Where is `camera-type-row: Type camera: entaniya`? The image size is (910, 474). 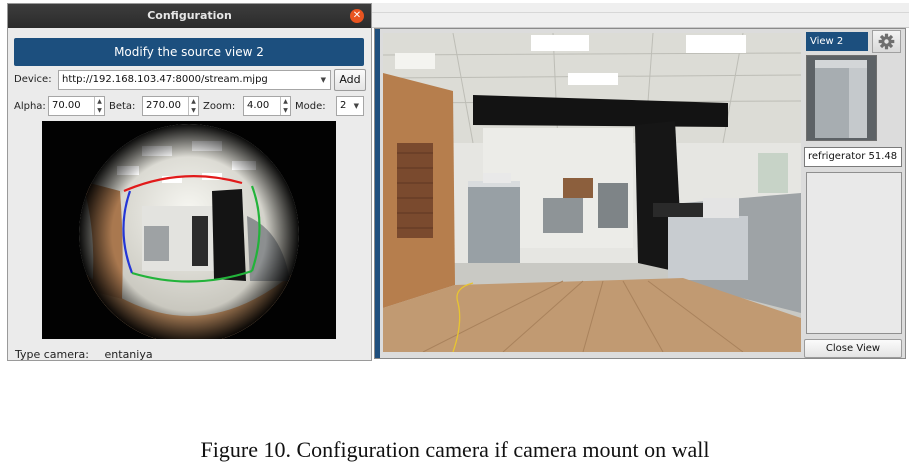
camera-type-row: Type camera: entaniya is located at coordinates (84, 354).